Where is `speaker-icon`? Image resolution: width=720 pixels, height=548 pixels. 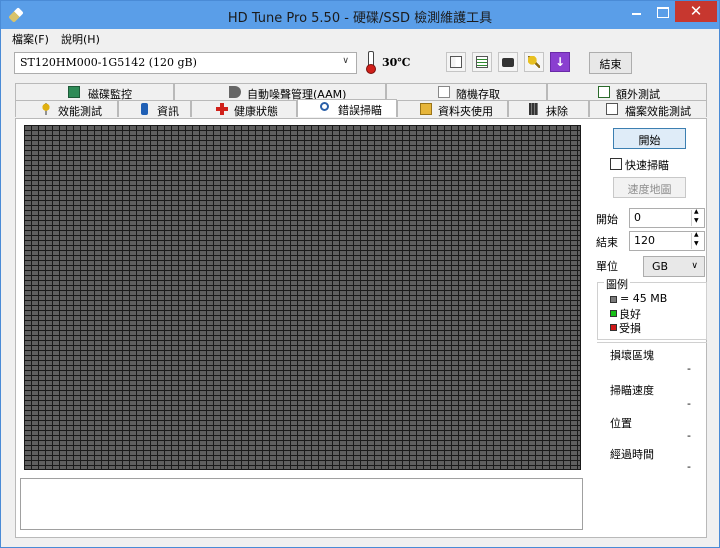 speaker-icon is located at coordinates (235, 92).